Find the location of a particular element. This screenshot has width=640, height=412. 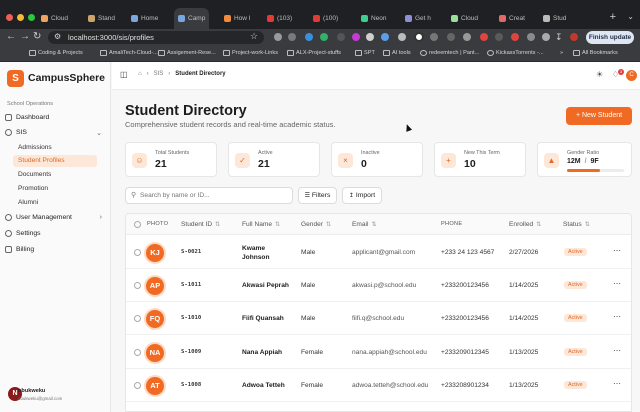

breadcrumb-sis: SIS is located at coordinates (159, 74).